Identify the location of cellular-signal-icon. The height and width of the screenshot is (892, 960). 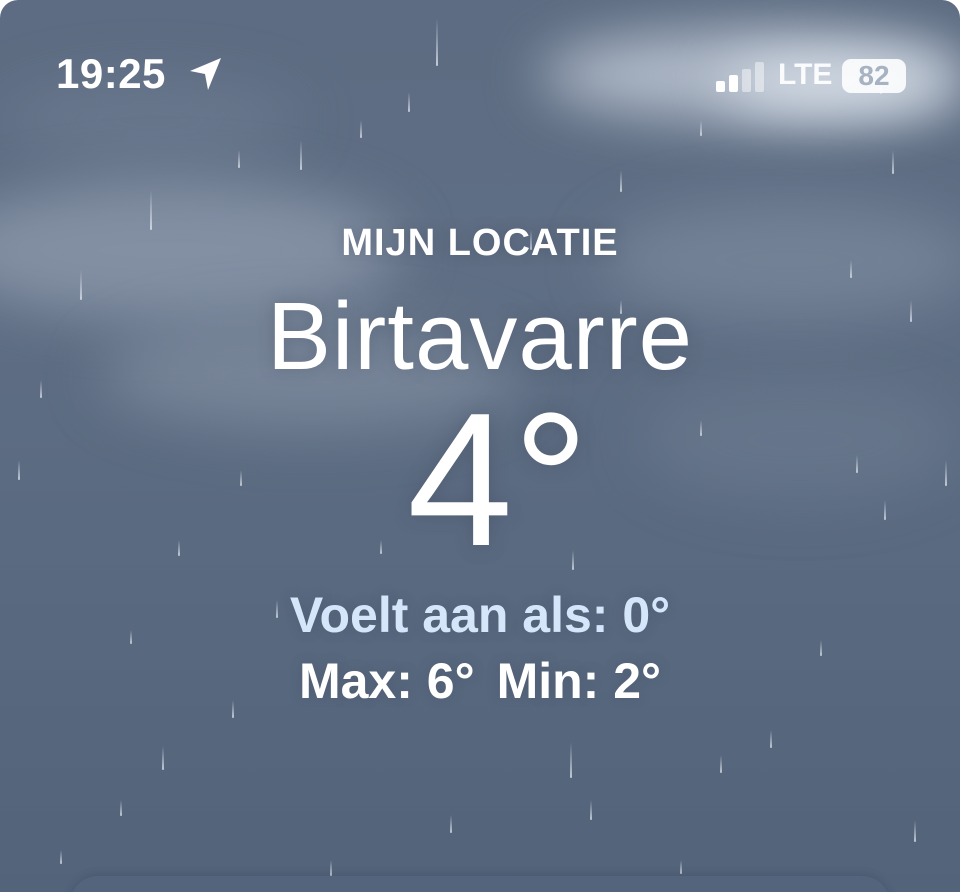
(743, 77).